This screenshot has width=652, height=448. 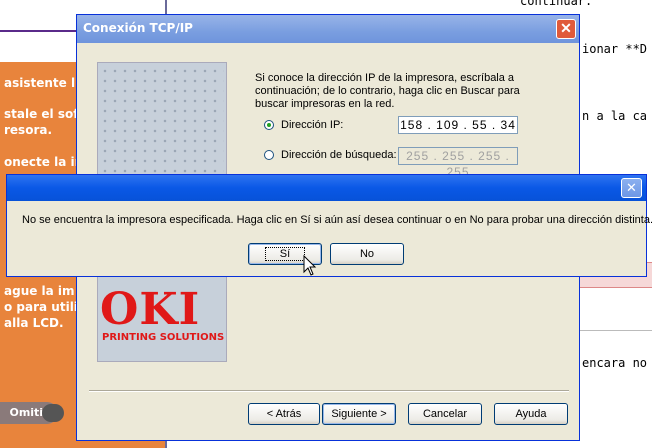 I want to click on ip-address-radio, so click(x=269, y=125).